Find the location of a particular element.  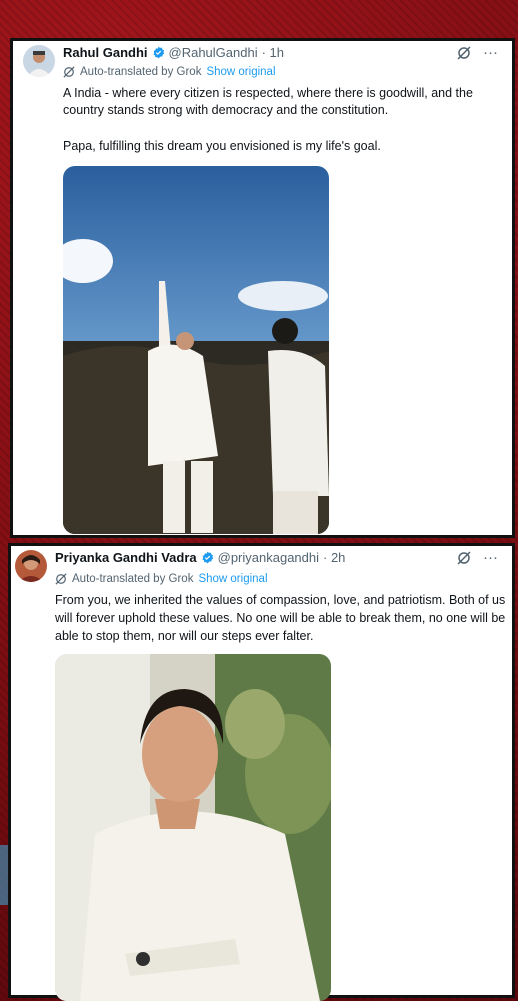

timestamp: · 1h is located at coordinates (273, 52).